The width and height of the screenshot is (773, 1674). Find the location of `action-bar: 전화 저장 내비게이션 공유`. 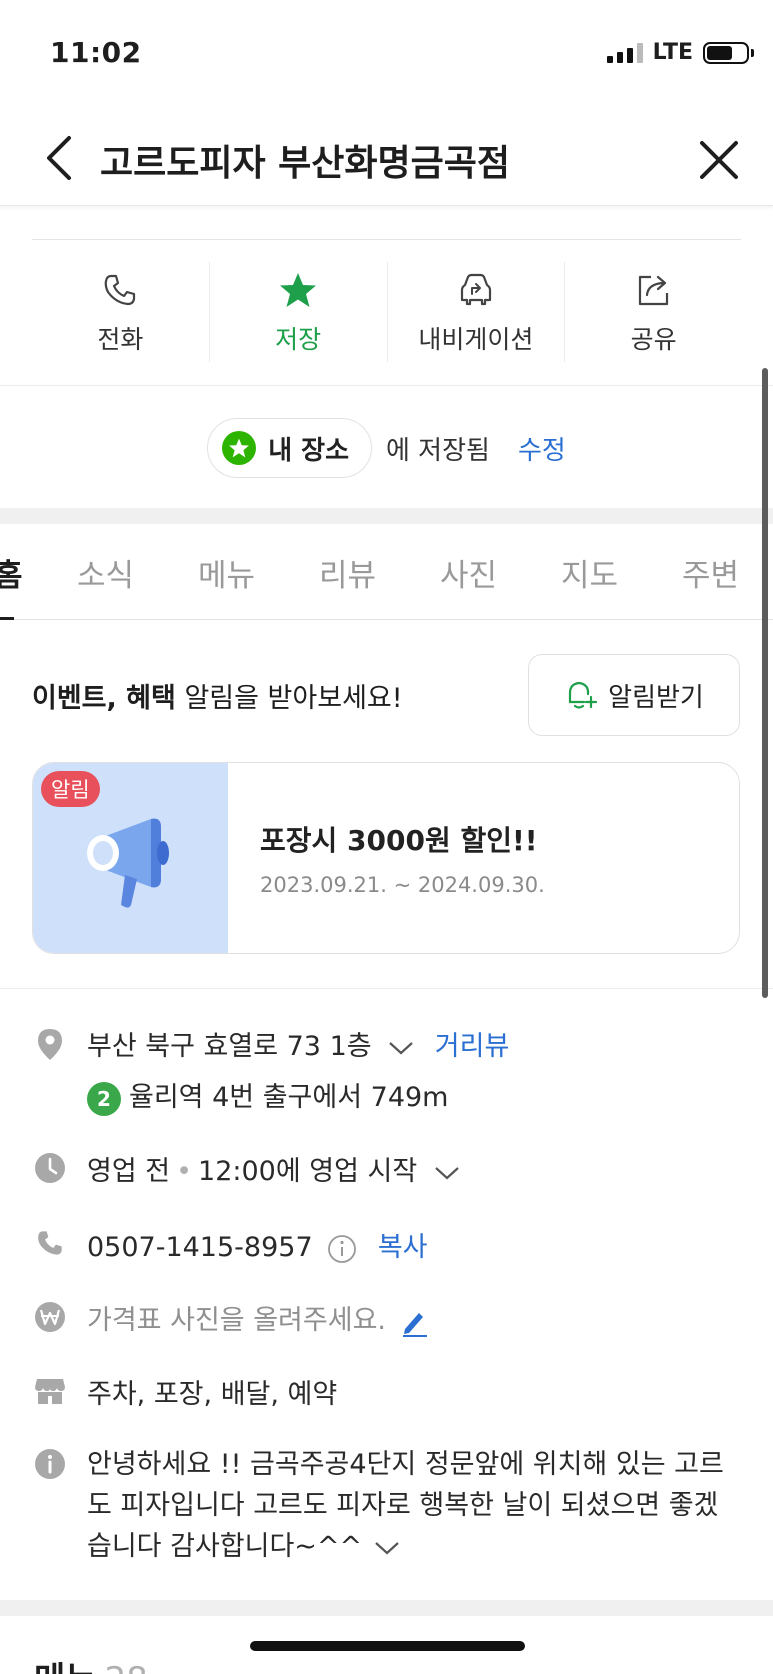

action-bar: 전화 저장 내비게이션 공유 is located at coordinates (387, 312).